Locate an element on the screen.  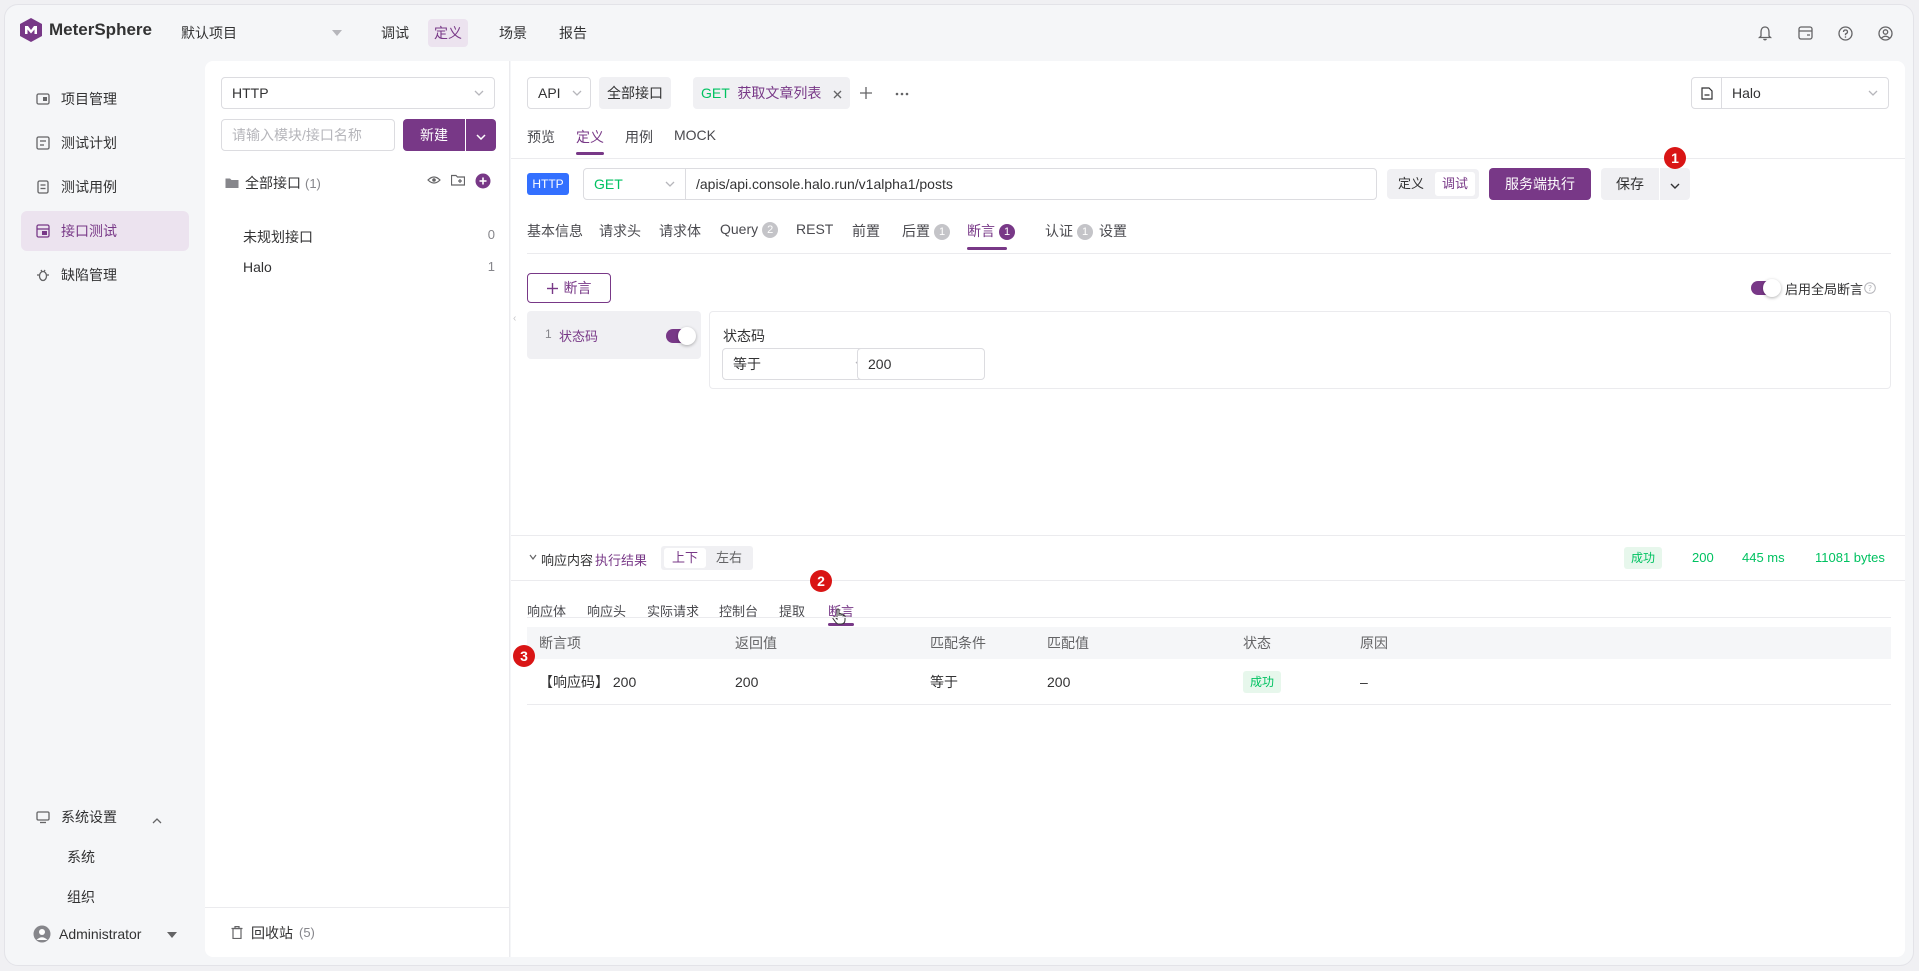
task-center-icon is located at coordinates (1805, 33).